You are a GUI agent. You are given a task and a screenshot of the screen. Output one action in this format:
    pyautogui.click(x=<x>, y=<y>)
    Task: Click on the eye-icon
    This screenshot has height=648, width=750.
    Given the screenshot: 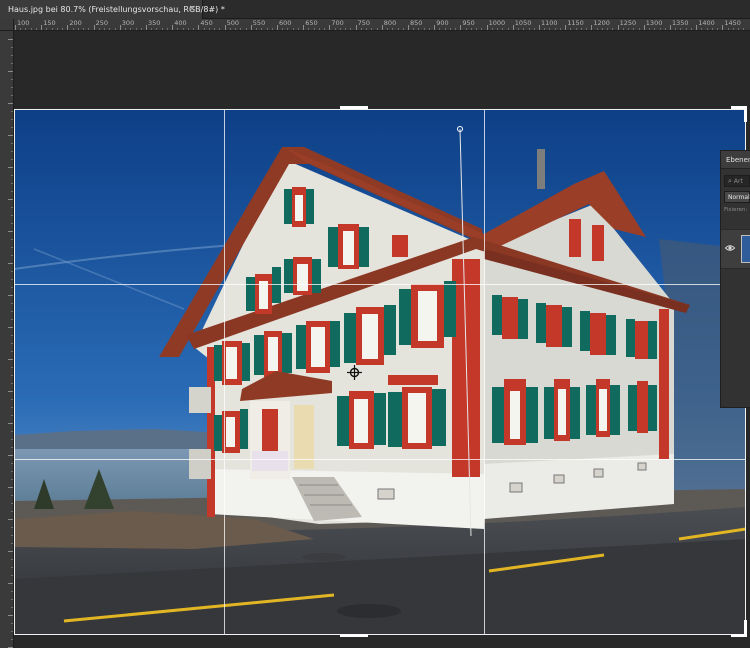 What is the action you would take?
    pyautogui.click(x=730, y=248)
    